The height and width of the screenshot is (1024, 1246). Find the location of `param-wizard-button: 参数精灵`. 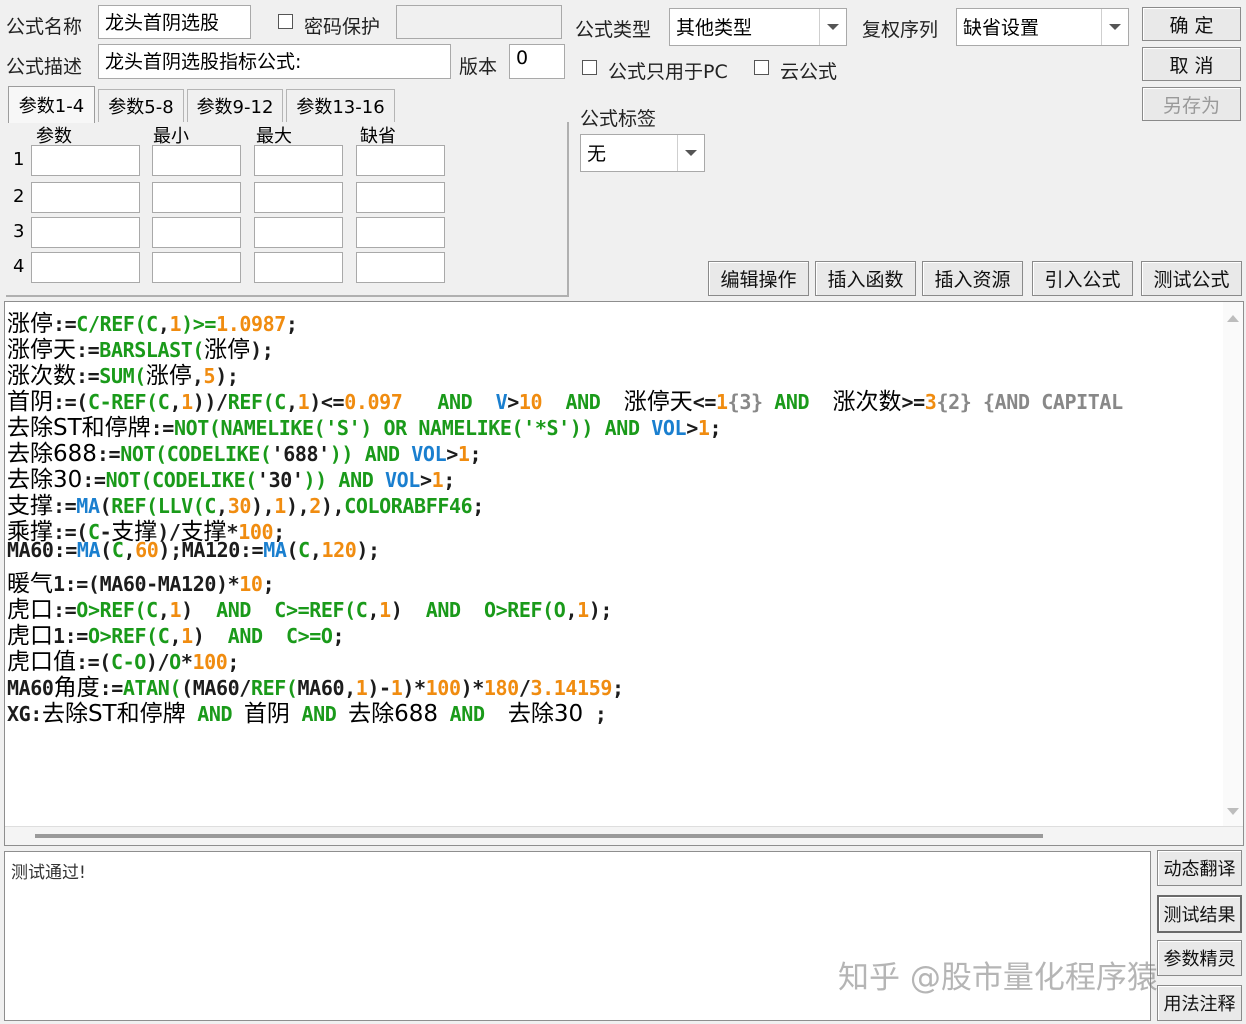

param-wizard-button: 参数精灵 is located at coordinates (1199, 958).